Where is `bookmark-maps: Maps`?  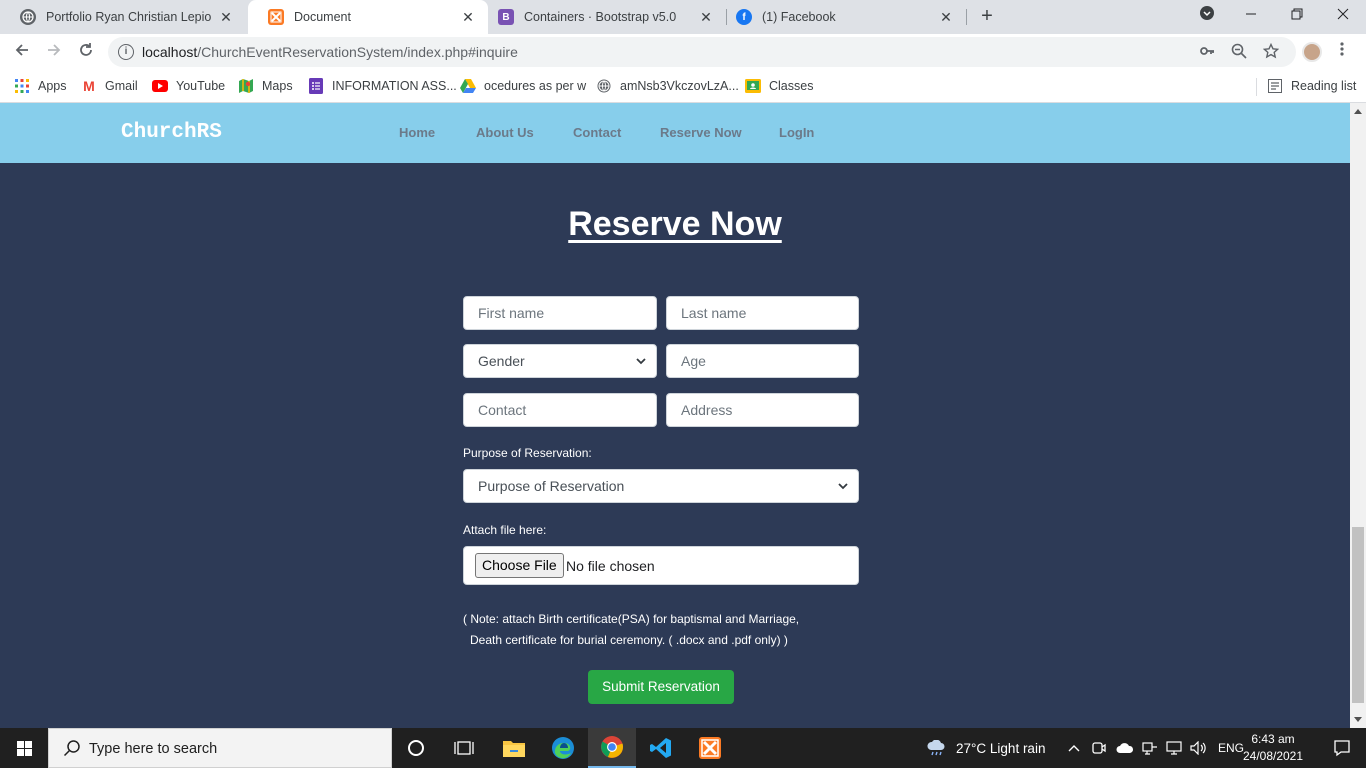 bookmark-maps: Maps is located at coordinates (265, 86).